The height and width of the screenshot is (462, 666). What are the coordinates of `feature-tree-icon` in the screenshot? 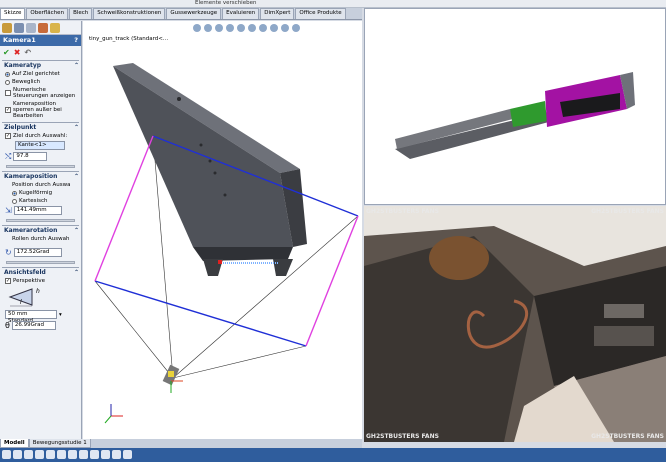 It's located at (7, 28).